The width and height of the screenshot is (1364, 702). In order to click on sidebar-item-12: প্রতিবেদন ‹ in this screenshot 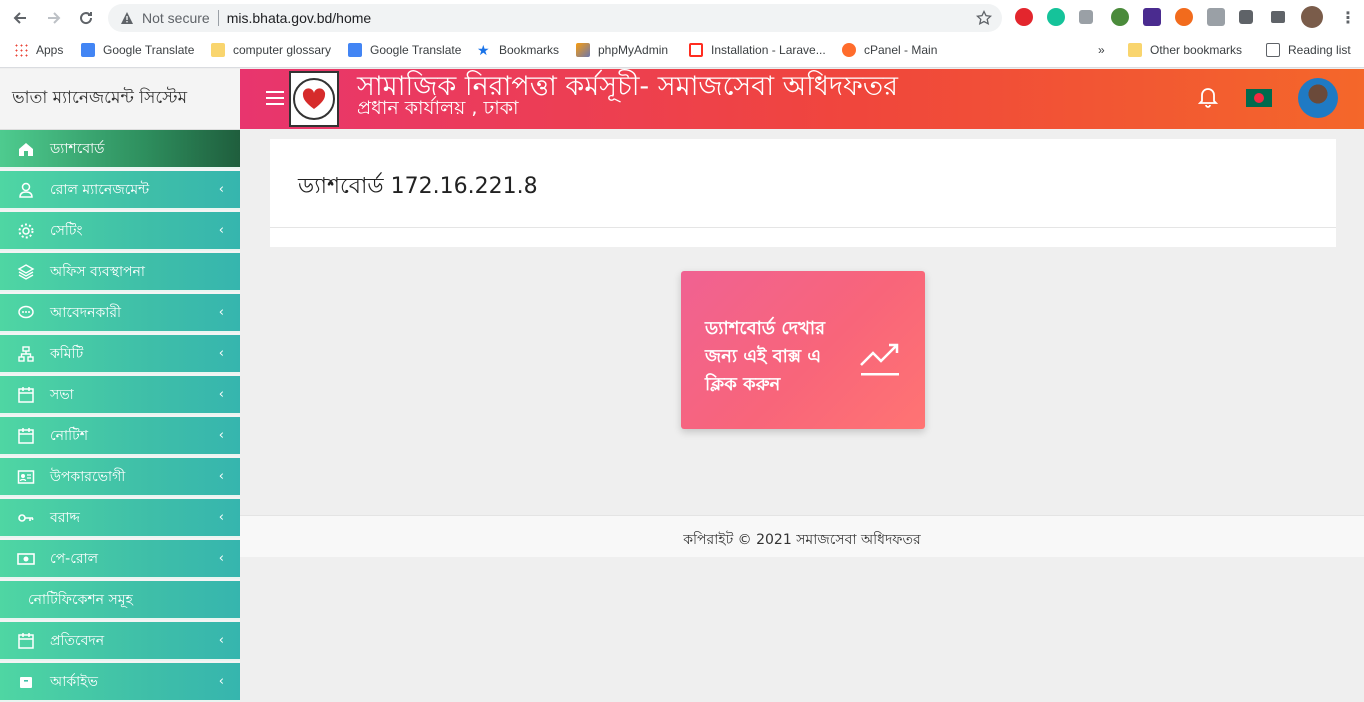, I will do `click(120, 641)`.